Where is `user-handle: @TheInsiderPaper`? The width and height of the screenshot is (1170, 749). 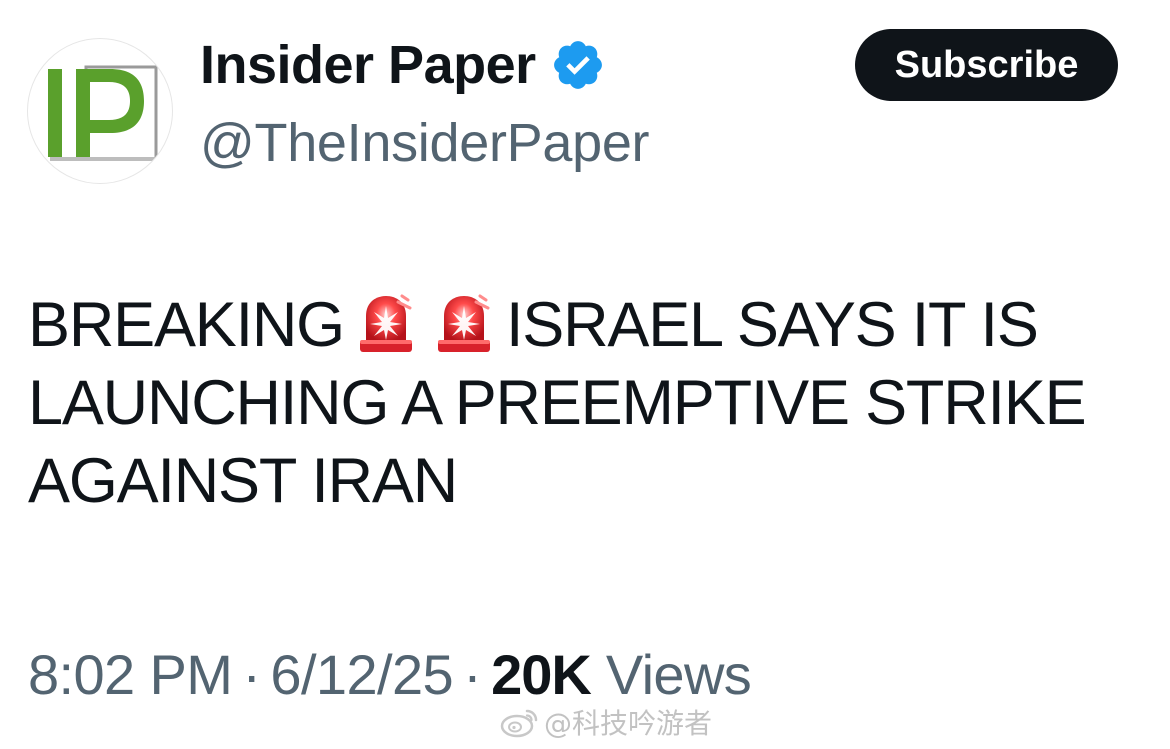 user-handle: @TheInsiderPaper is located at coordinates (425, 143).